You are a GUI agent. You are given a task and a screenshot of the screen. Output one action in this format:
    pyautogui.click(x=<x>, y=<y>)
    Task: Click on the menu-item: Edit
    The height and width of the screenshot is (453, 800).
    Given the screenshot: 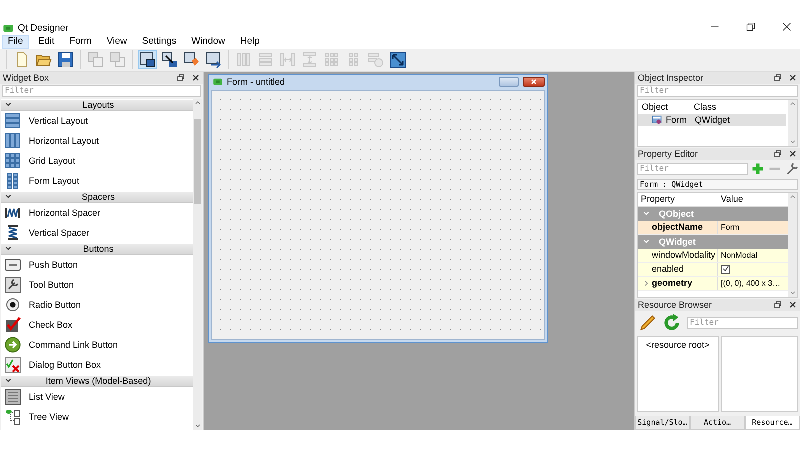 What is the action you would take?
    pyautogui.click(x=46, y=41)
    